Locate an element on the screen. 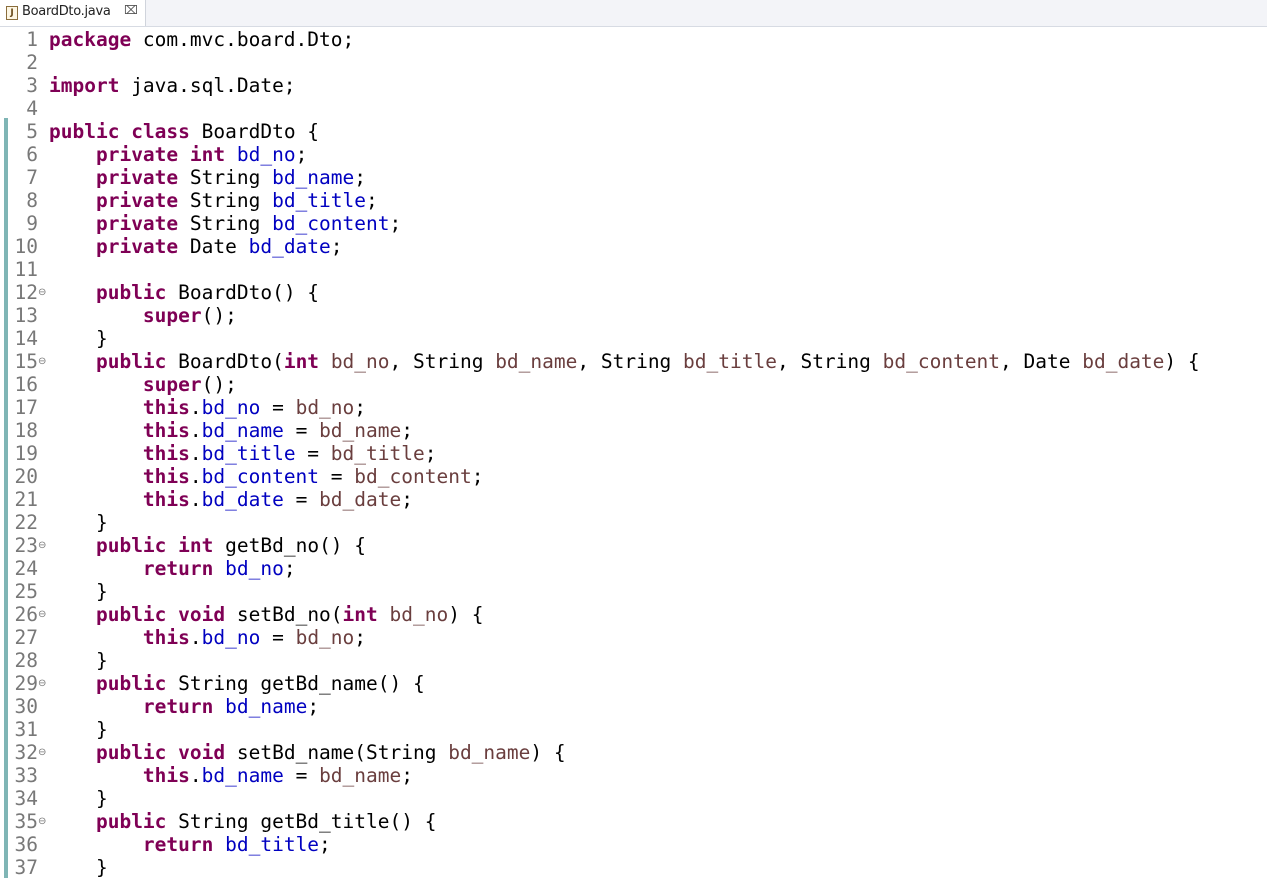 The width and height of the screenshot is (1267, 879). line-number: 35 is located at coordinates (26, 821).